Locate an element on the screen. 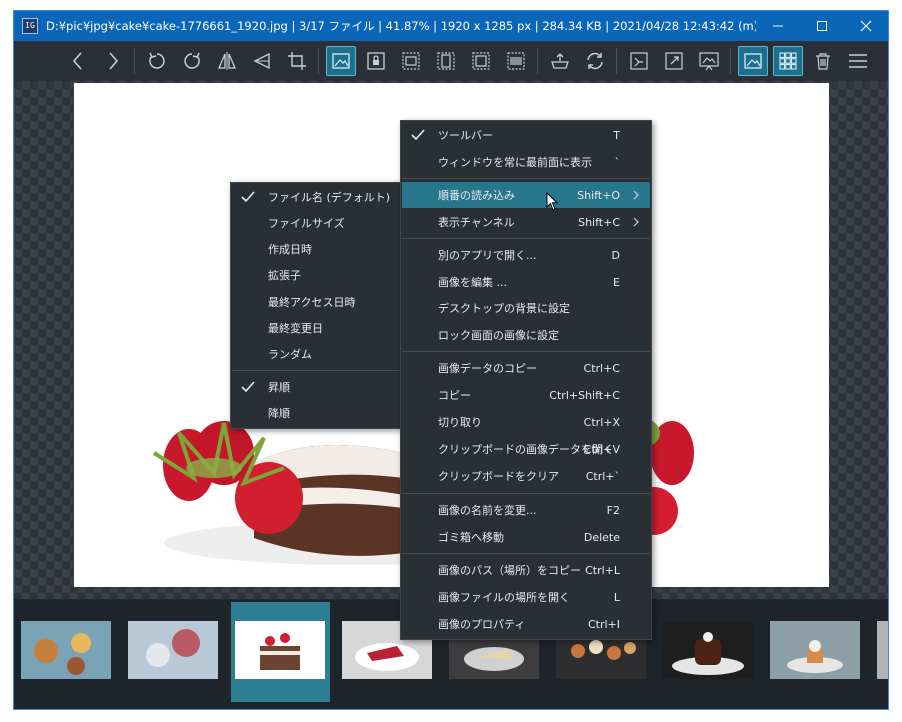 This screenshot has width=902, height=722. close-button is located at coordinates (866, 26).